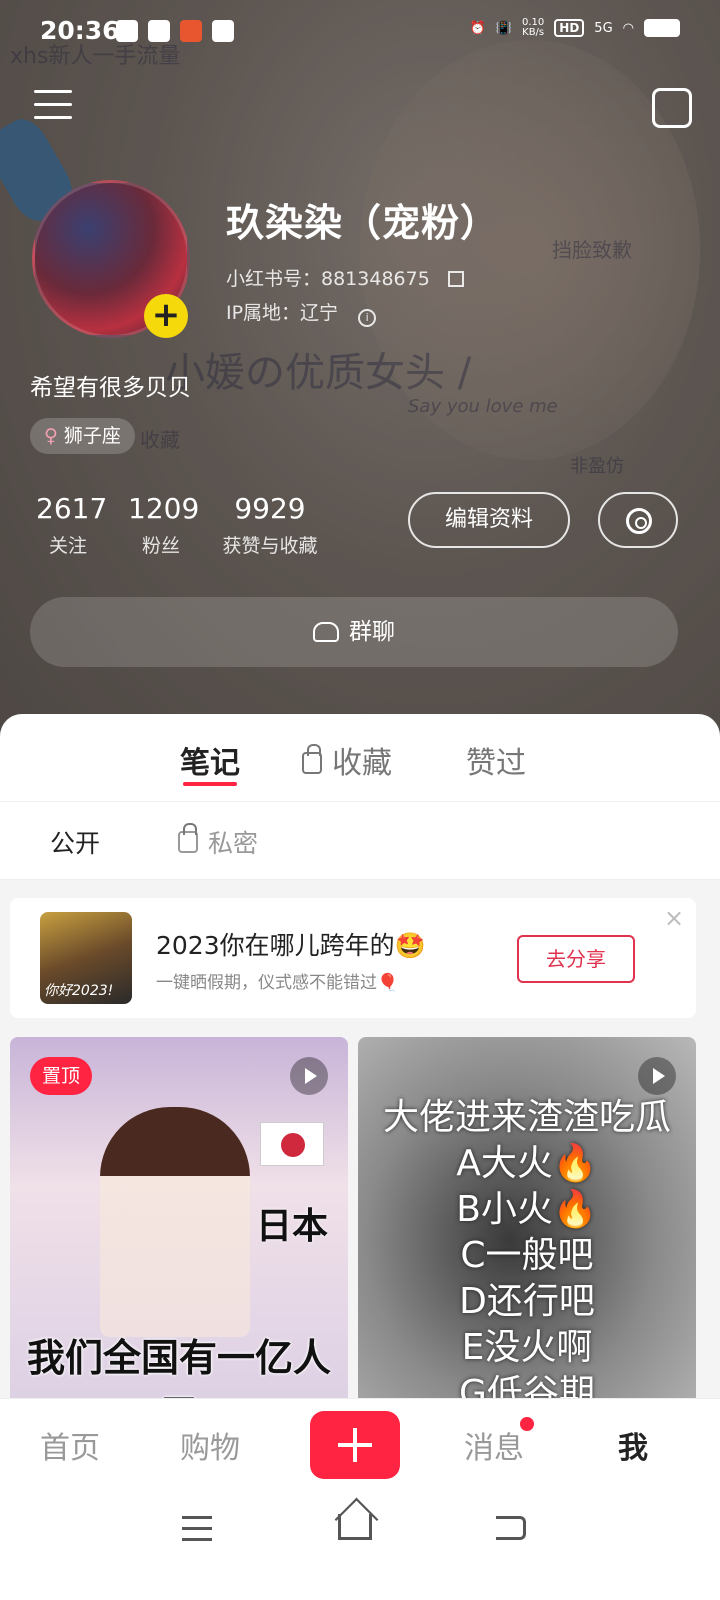 Image resolution: width=720 pixels, height=1600 pixels. I want to click on edit-profile-button: 编辑资料, so click(489, 520).